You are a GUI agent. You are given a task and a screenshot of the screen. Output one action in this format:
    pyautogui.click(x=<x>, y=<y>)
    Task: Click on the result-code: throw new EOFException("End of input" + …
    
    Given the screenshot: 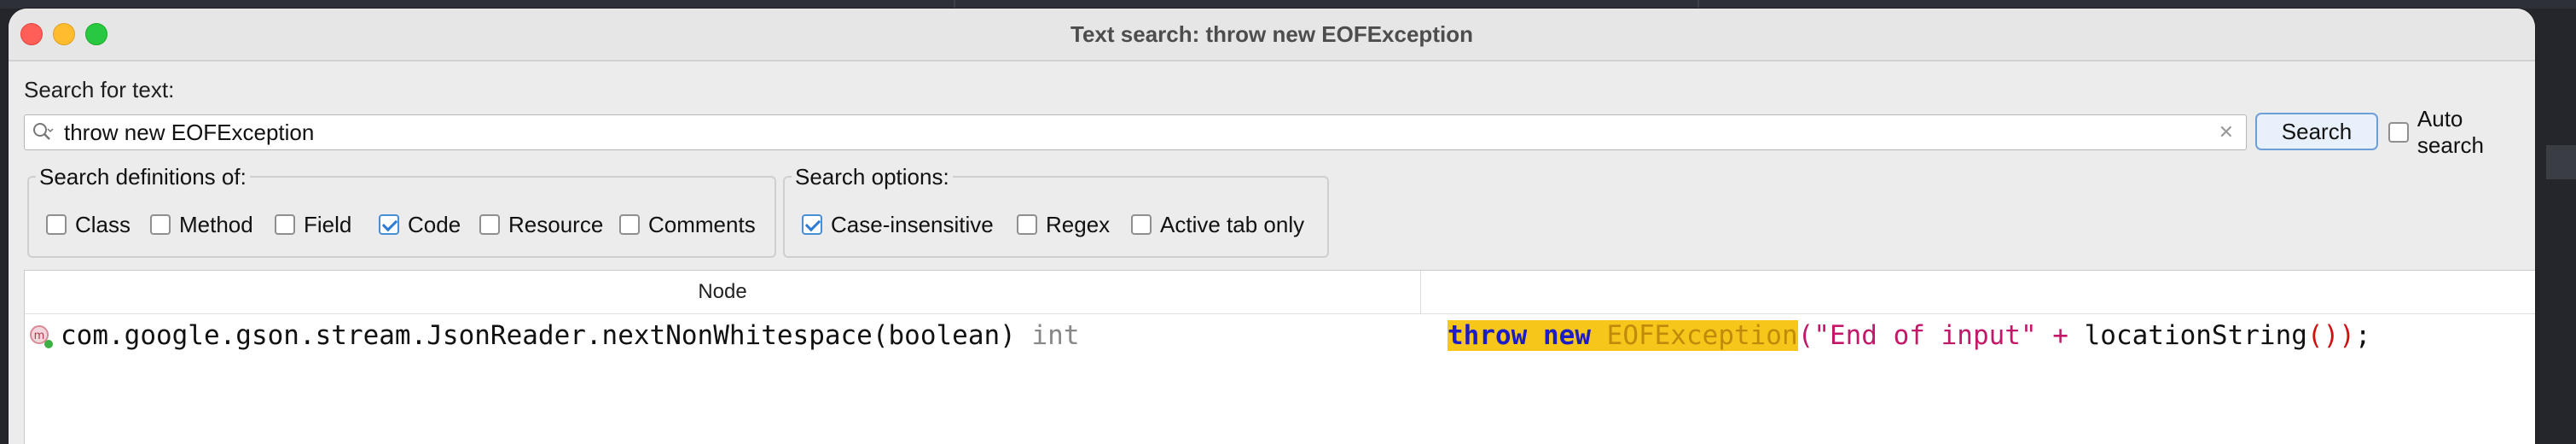 What is the action you would take?
    pyautogui.click(x=1909, y=335)
    